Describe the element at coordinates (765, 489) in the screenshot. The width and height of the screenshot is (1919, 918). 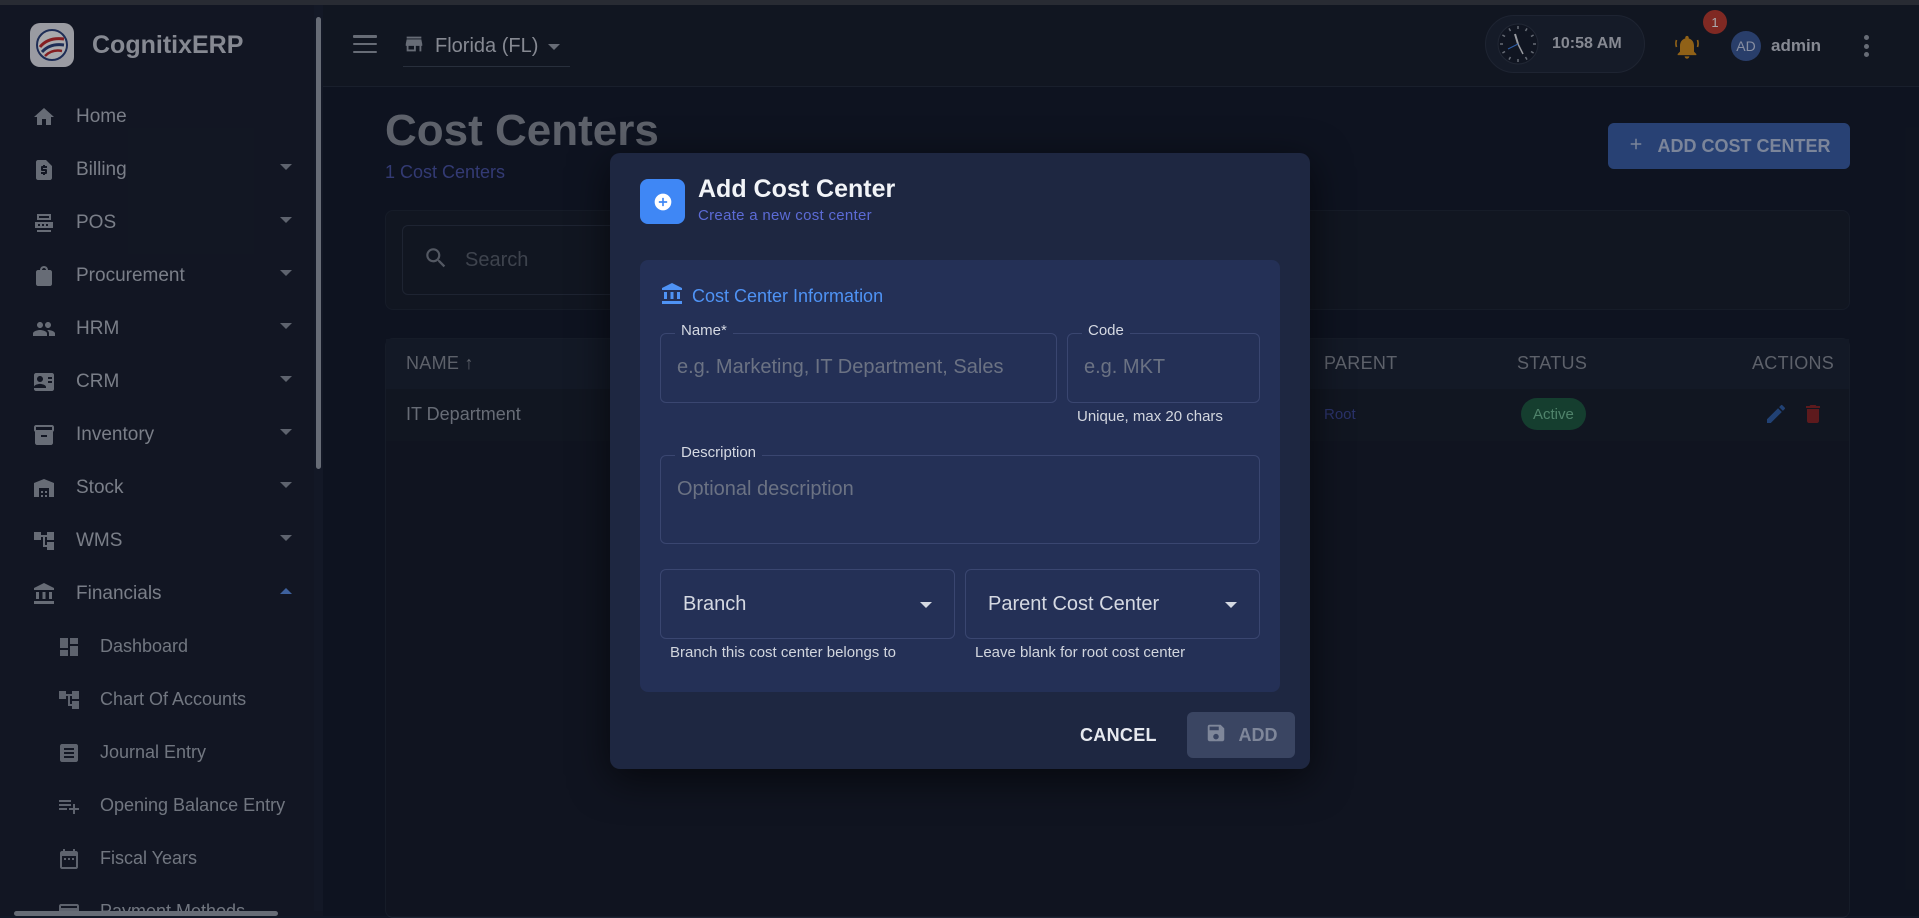
I see `description-placeholder: Optional description` at that location.